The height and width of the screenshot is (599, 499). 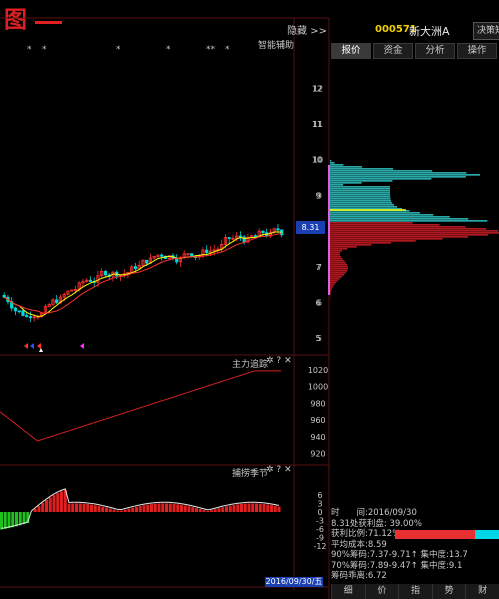 What do you see at coordinates (318, 412) in the screenshot?
I see `panel1-axis-ticks: 1020 1000 980 960 940 920` at bounding box center [318, 412].